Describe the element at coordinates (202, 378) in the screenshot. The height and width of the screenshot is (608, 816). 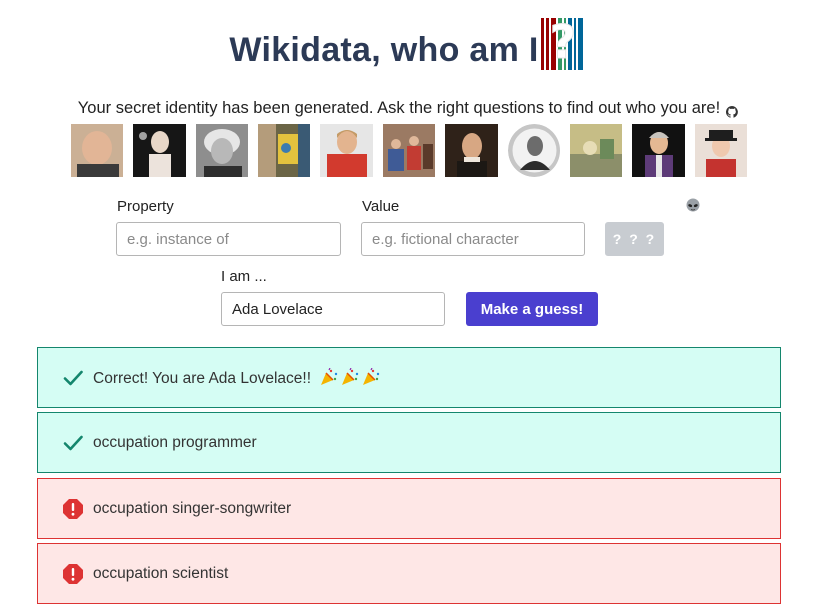
I see `message-text: Correct! You are Ada Lovelace!!` at that location.